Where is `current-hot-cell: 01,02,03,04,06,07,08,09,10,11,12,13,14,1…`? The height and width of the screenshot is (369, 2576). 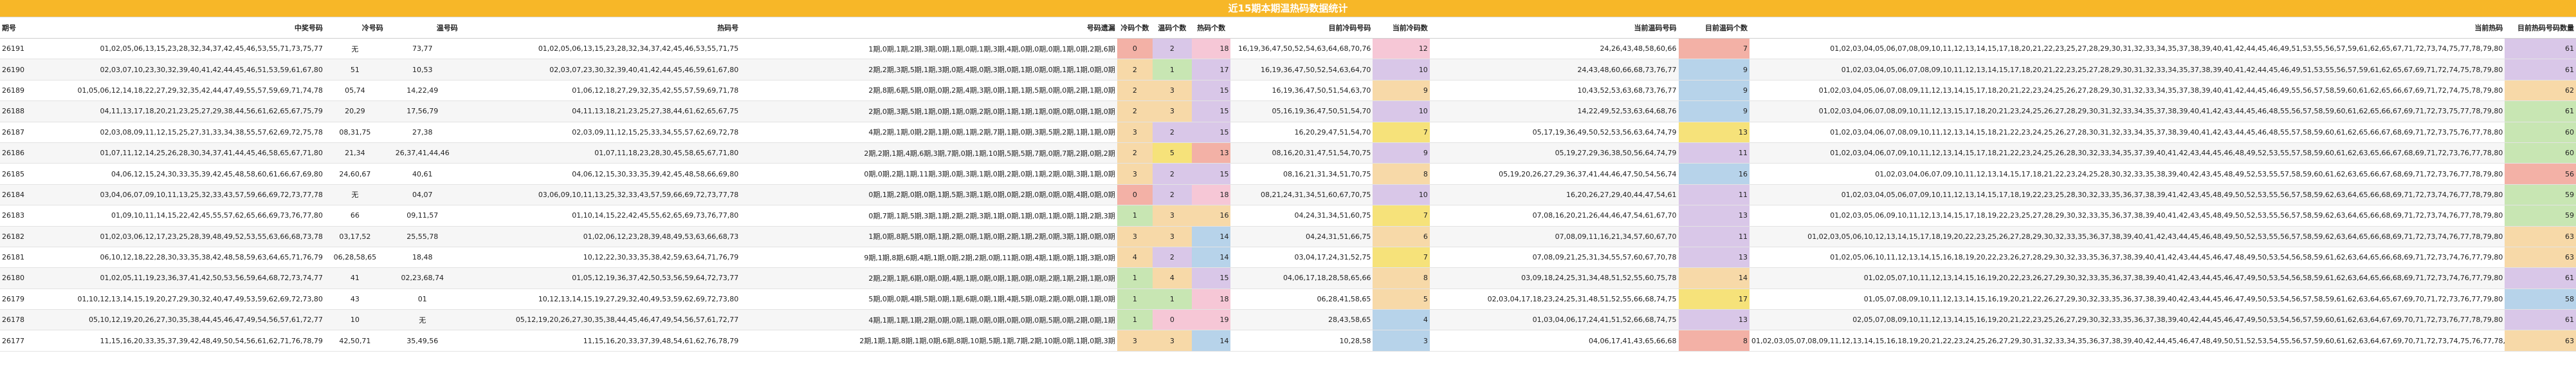 current-hot-cell: 01,02,03,04,06,07,08,09,10,11,12,13,14,1… is located at coordinates (2127, 132).